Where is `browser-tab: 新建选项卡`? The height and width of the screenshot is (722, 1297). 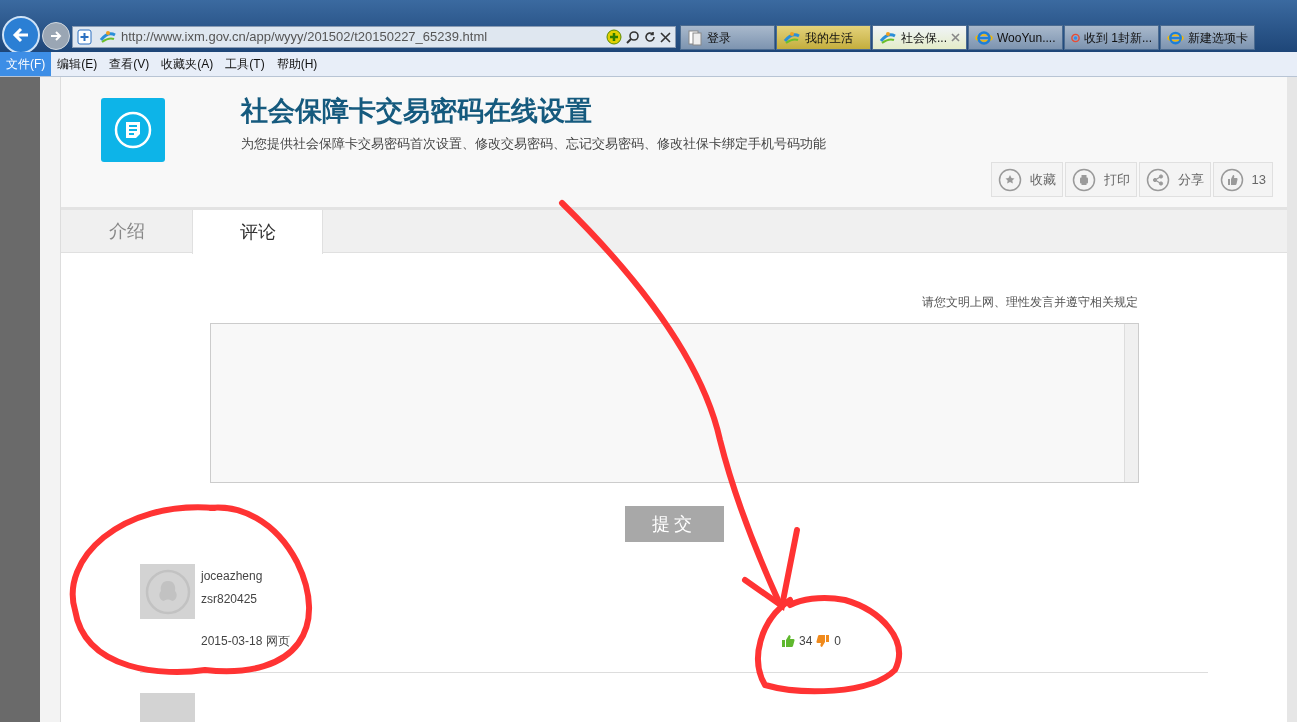 browser-tab: 新建选项卡 is located at coordinates (1207, 37).